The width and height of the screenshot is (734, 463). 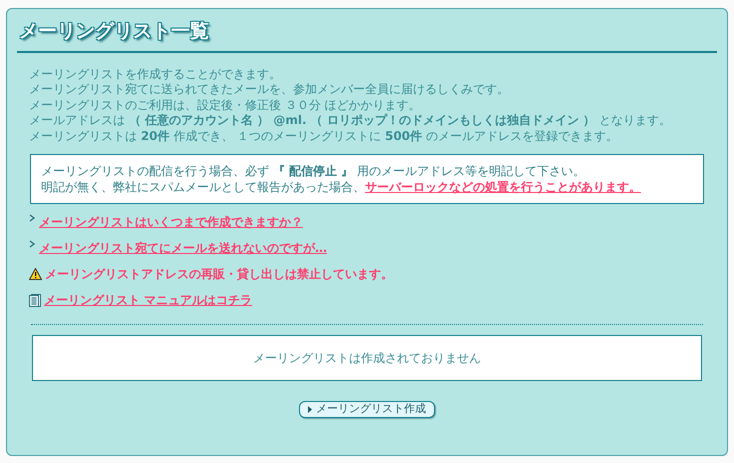 What do you see at coordinates (367, 34) in the screenshot?
I see `page-title: メーリングリスト一覧` at bounding box center [367, 34].